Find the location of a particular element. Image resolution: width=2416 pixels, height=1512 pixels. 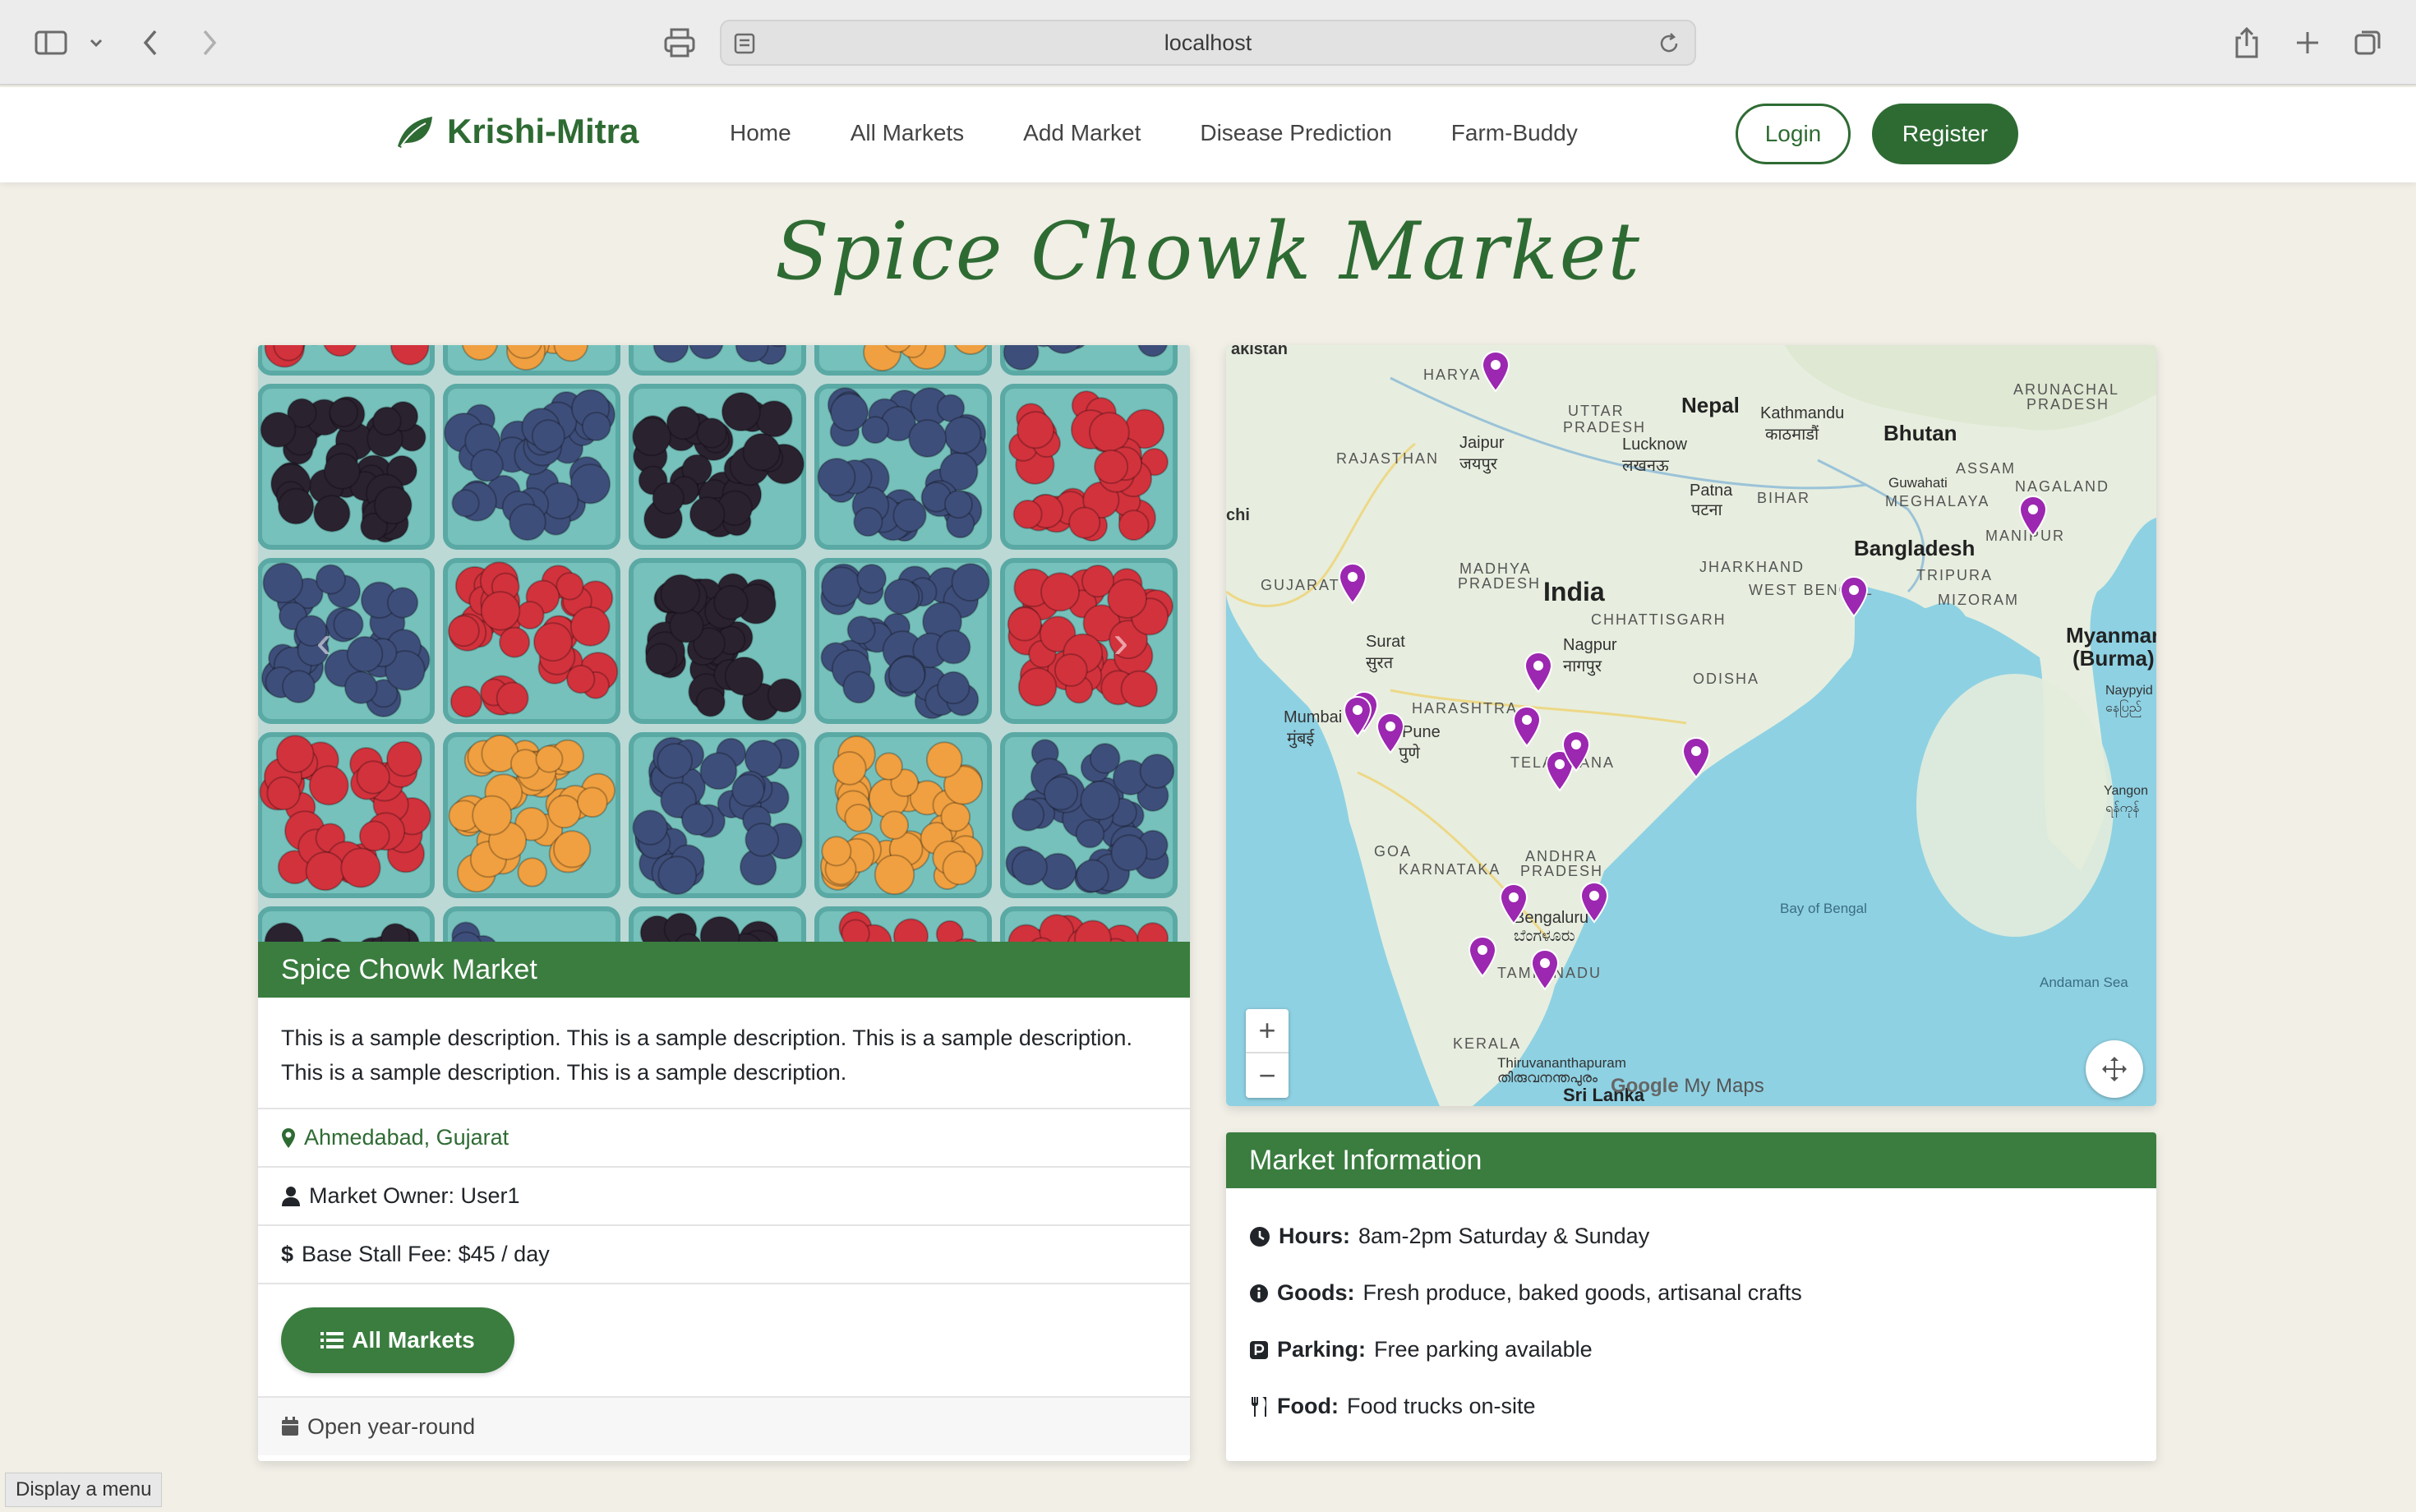

map-label-lucknow-local: लखनऊ is located at coordinates (1646, 466).